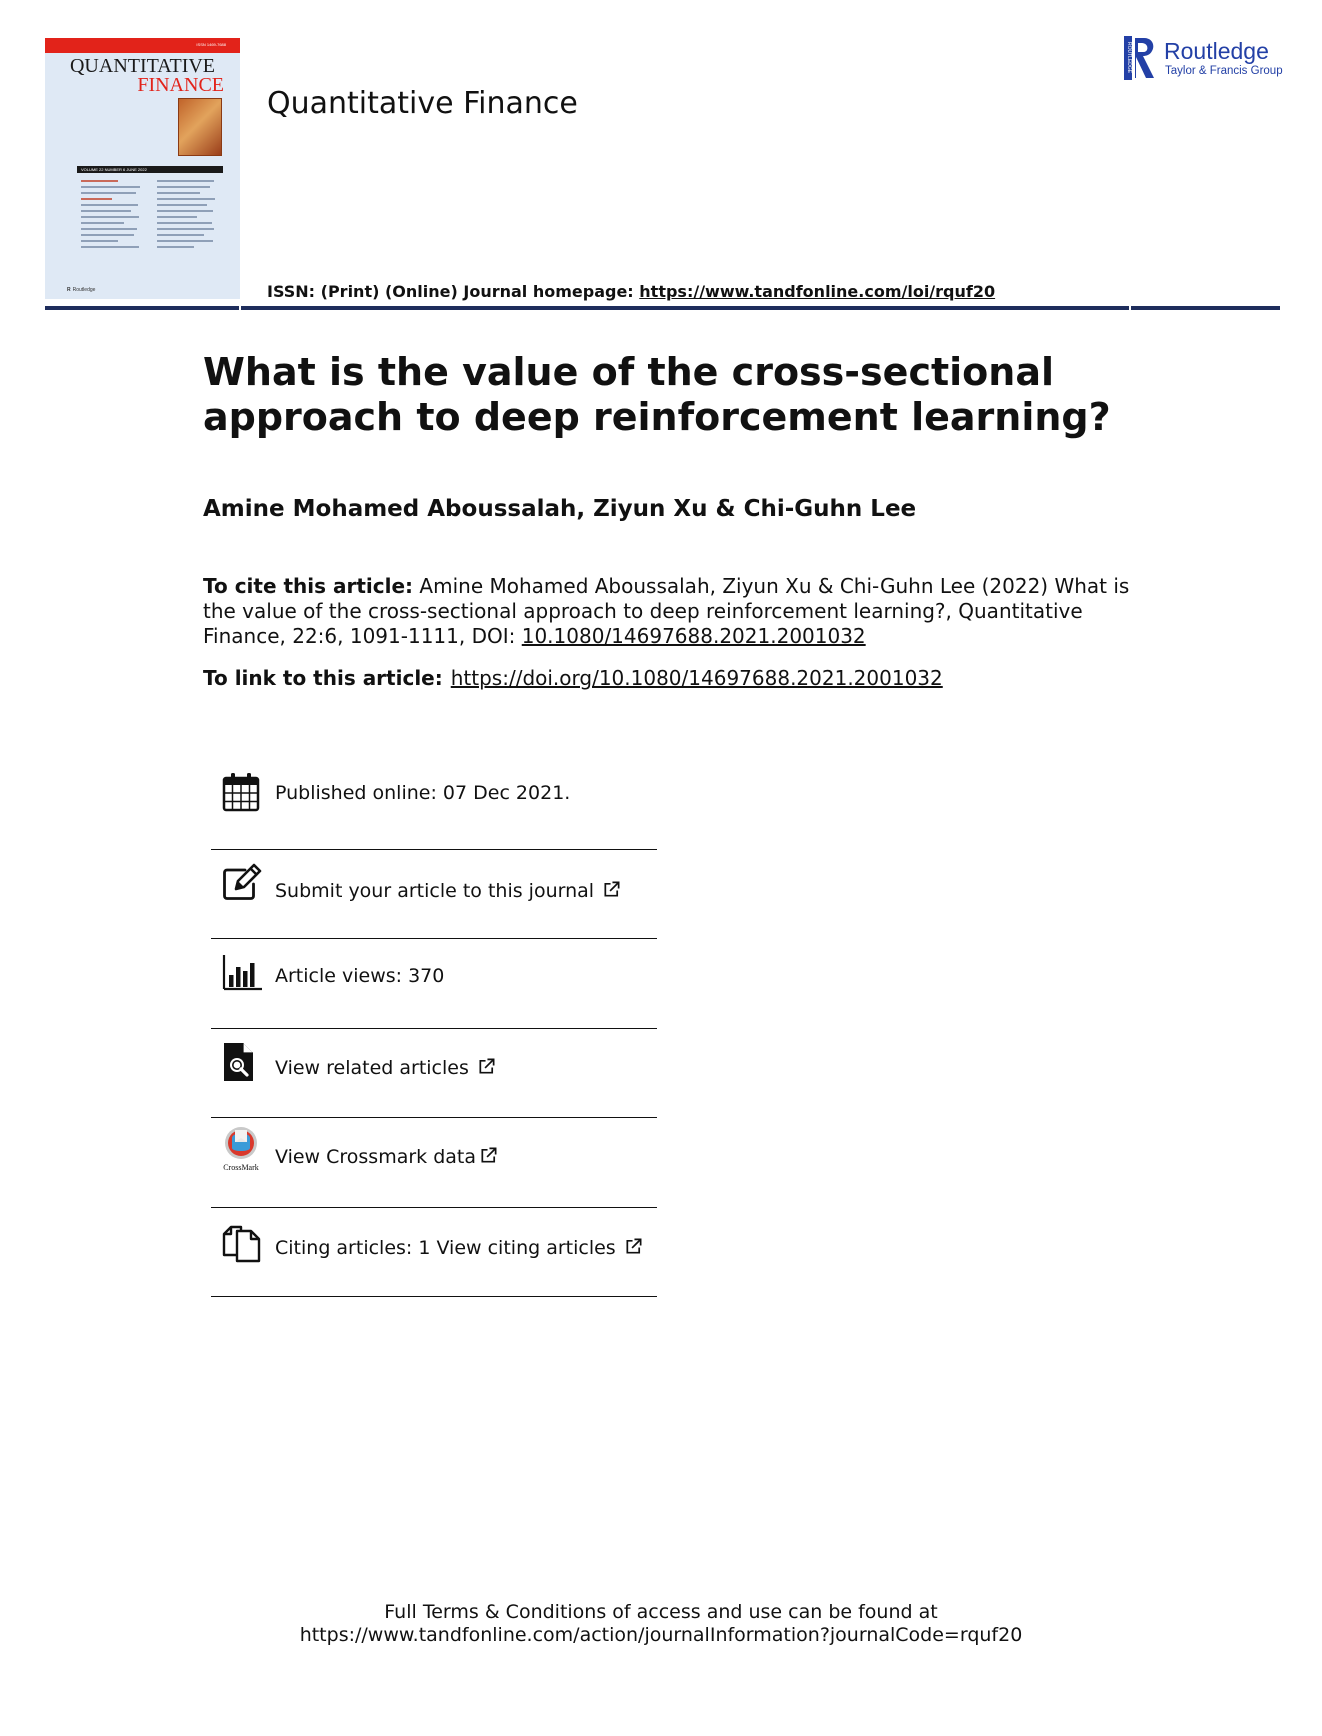  Describe the element at coordinates (241, 792) in the screenshot. I see `calendar-icon` at that location.